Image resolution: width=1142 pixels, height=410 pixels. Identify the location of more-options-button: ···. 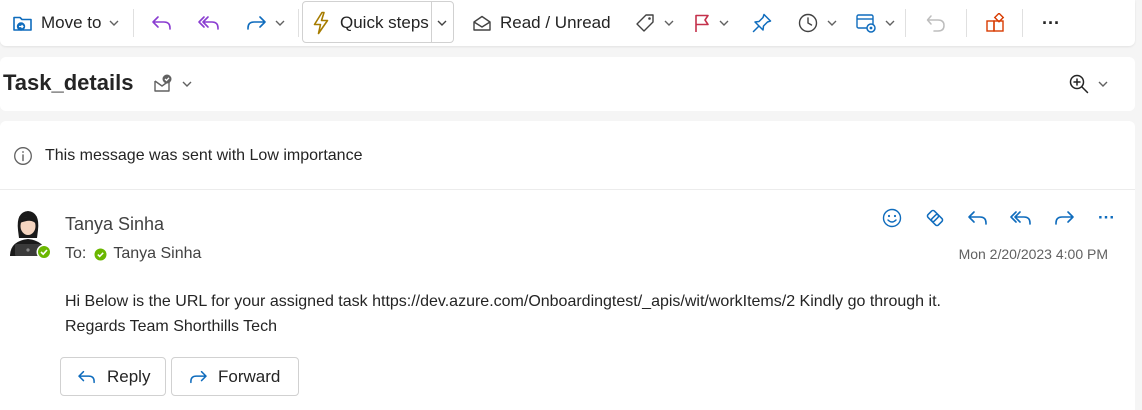
(1051, 23).